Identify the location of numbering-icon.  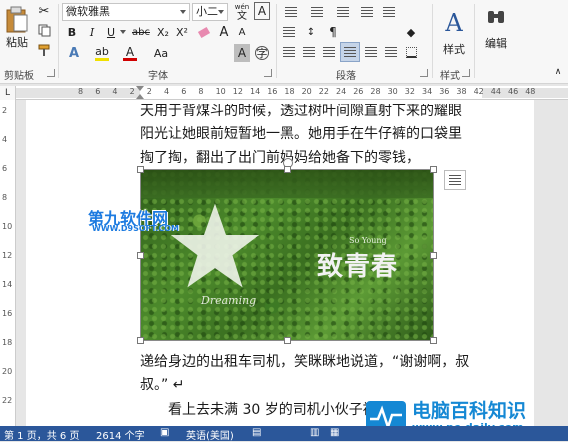
(317, 12).